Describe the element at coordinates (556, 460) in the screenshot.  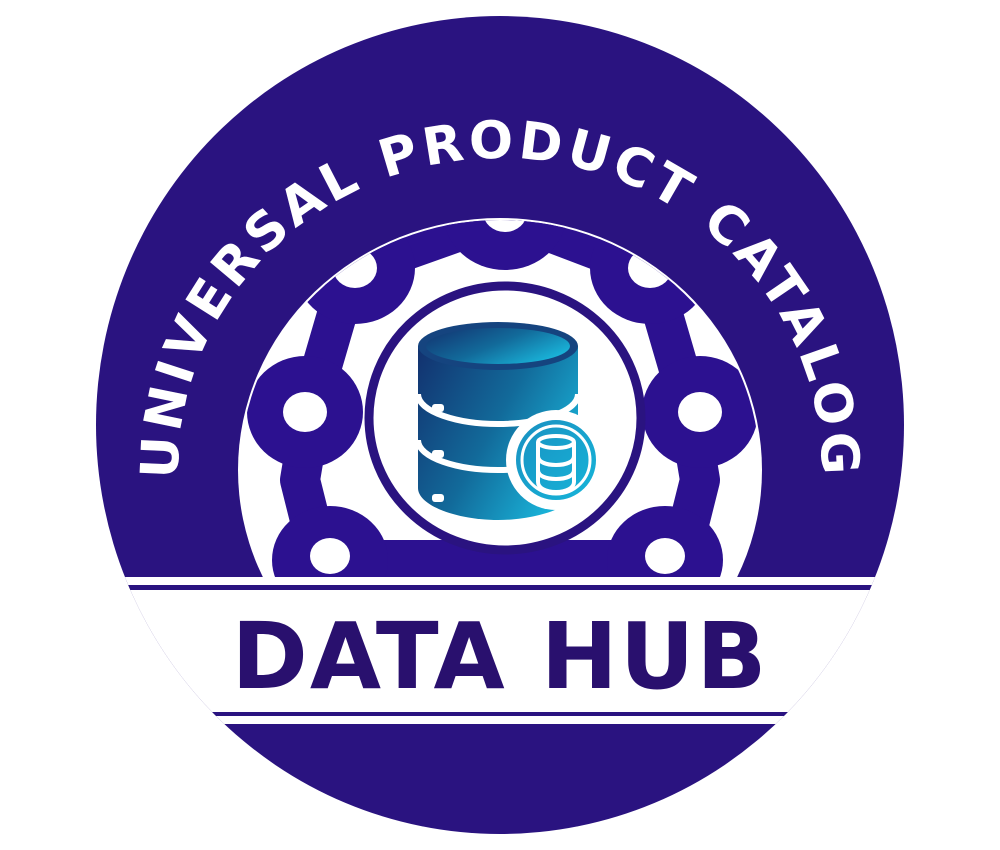
I see `small-database-icon` at that location.